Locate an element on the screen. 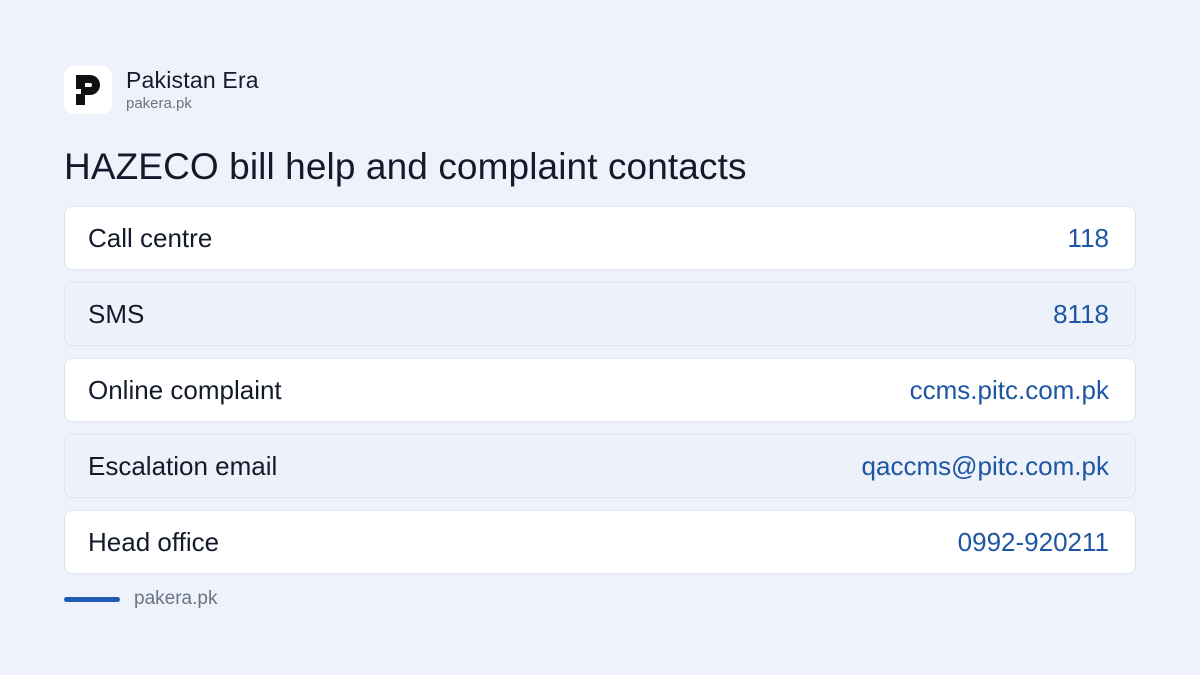  contact-value: 8118 is located at coordinates (1081, 314).